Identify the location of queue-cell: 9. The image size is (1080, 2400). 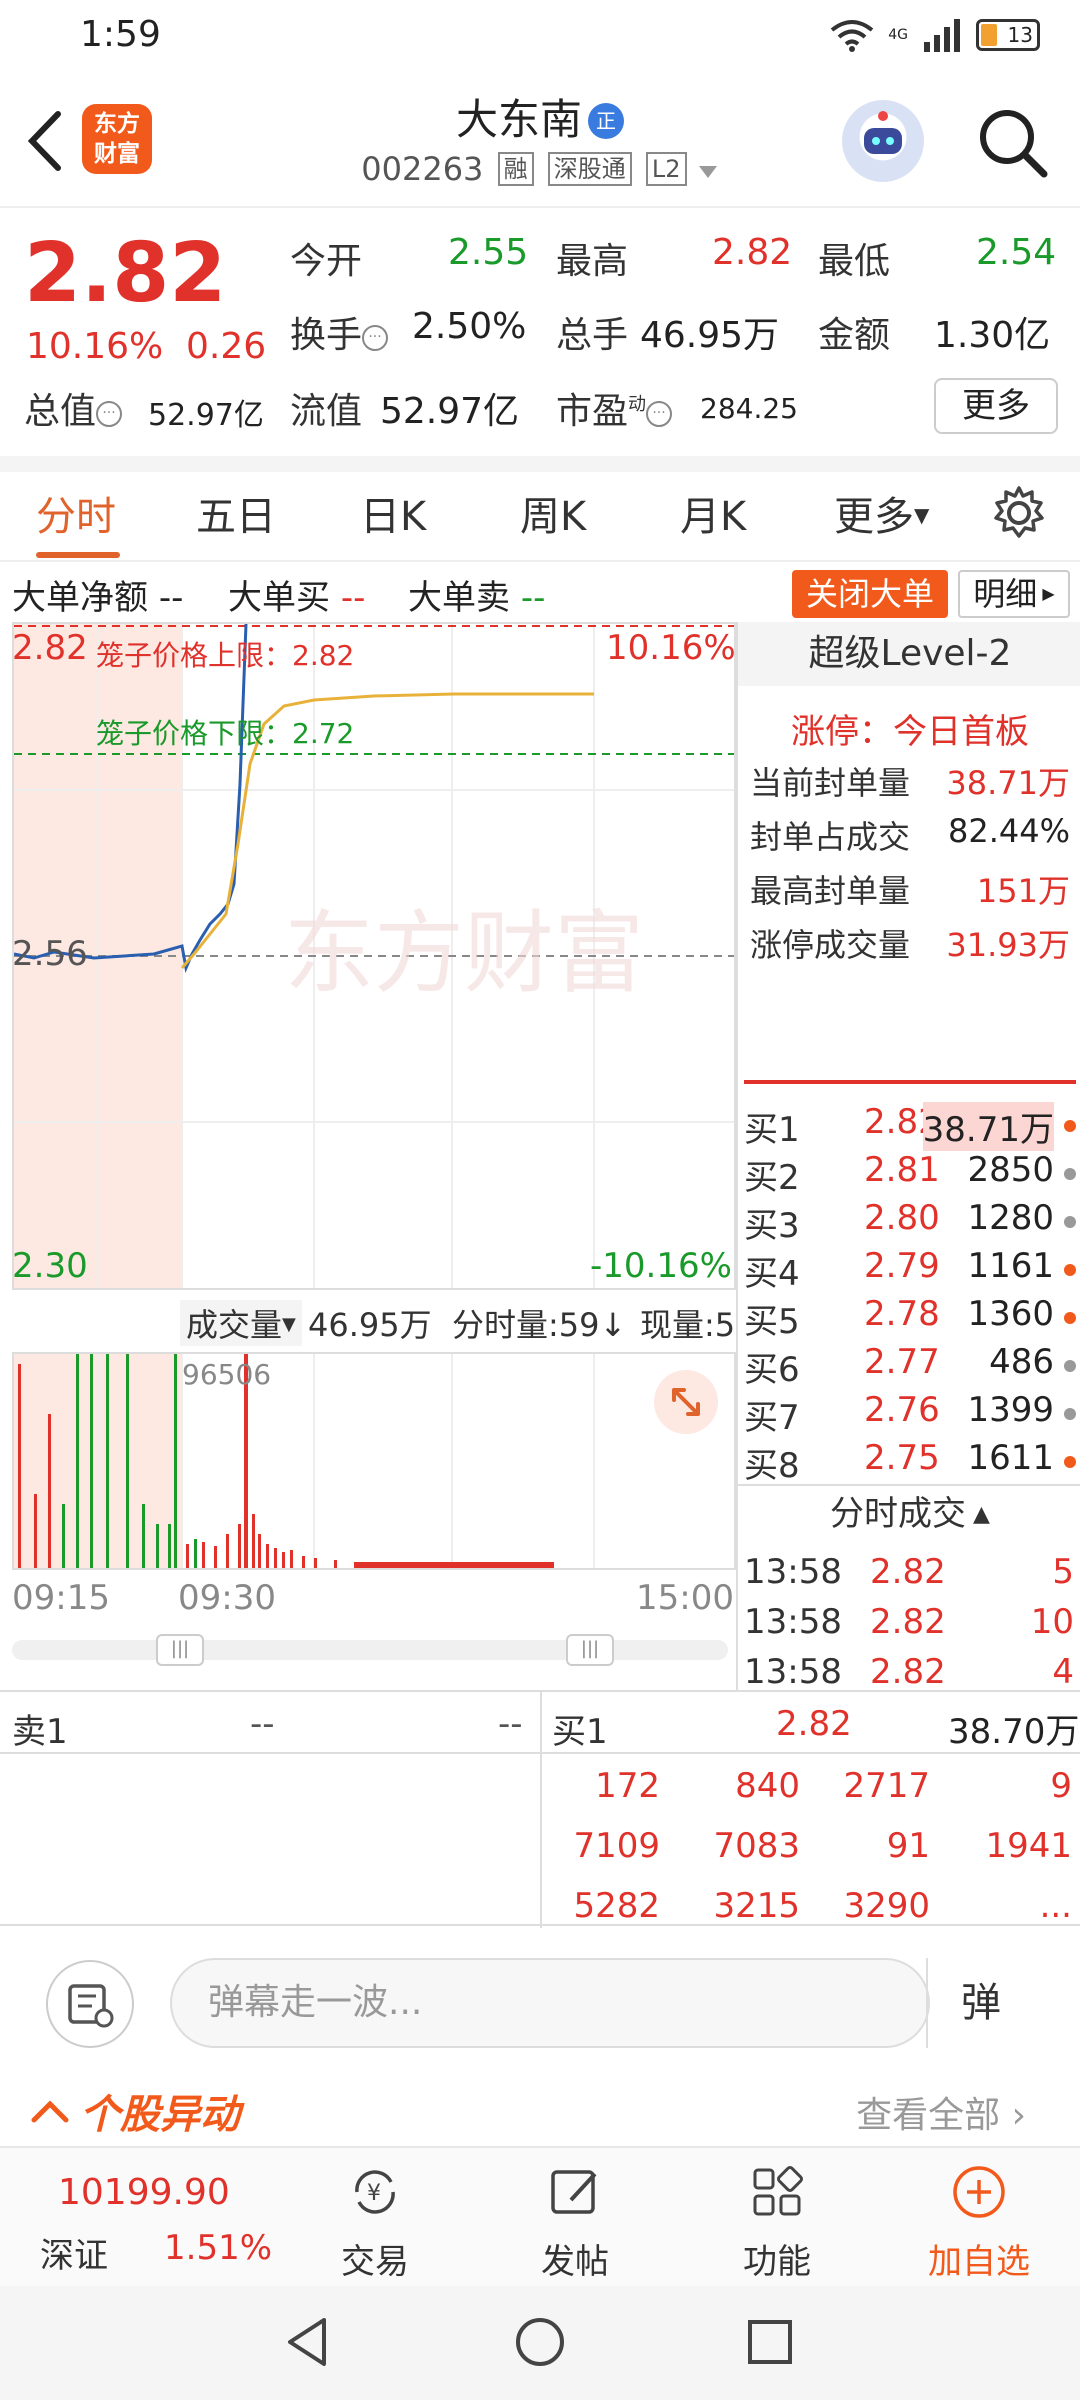
(1061, 1786).